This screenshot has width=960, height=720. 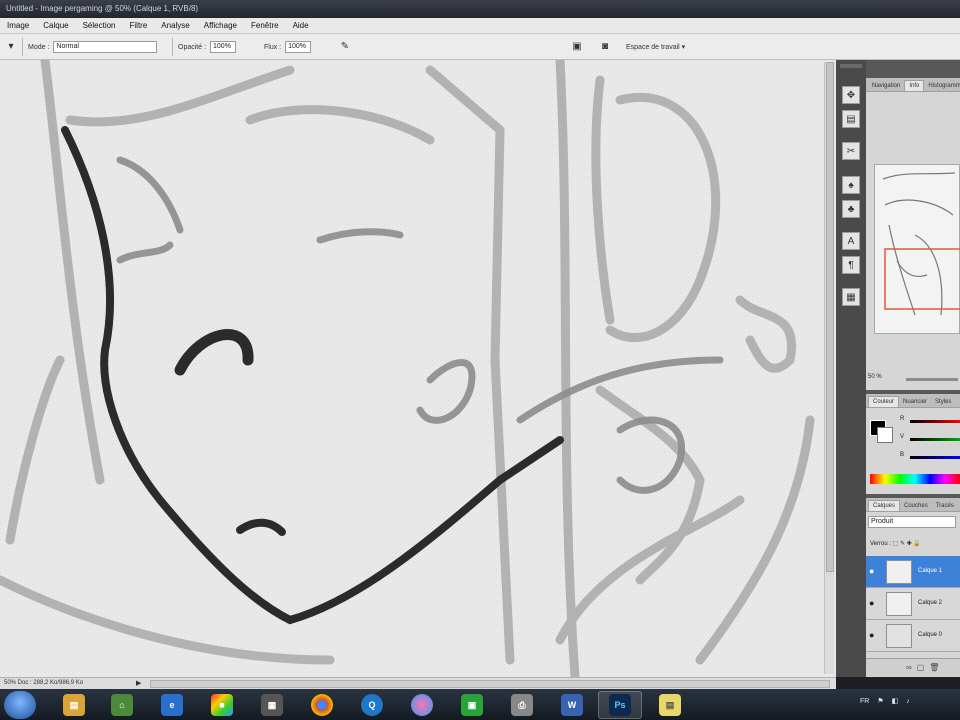 What do you see at coordinates (875, 377) in the screenshot?
I see `navigator-zoom-value: 50 %` at bounding box center [875, 377].